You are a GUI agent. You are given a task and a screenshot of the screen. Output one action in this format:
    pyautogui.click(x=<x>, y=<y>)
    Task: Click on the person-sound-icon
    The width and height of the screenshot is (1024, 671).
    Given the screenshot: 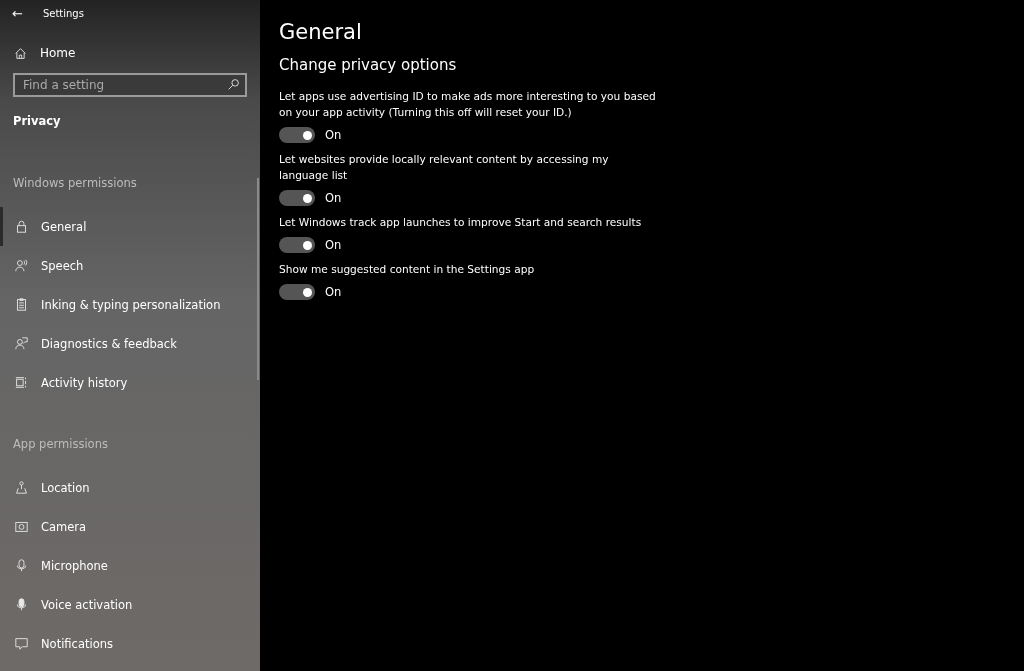 What is the action you would take?
    pyautogui.click(x=21, y=265)
    